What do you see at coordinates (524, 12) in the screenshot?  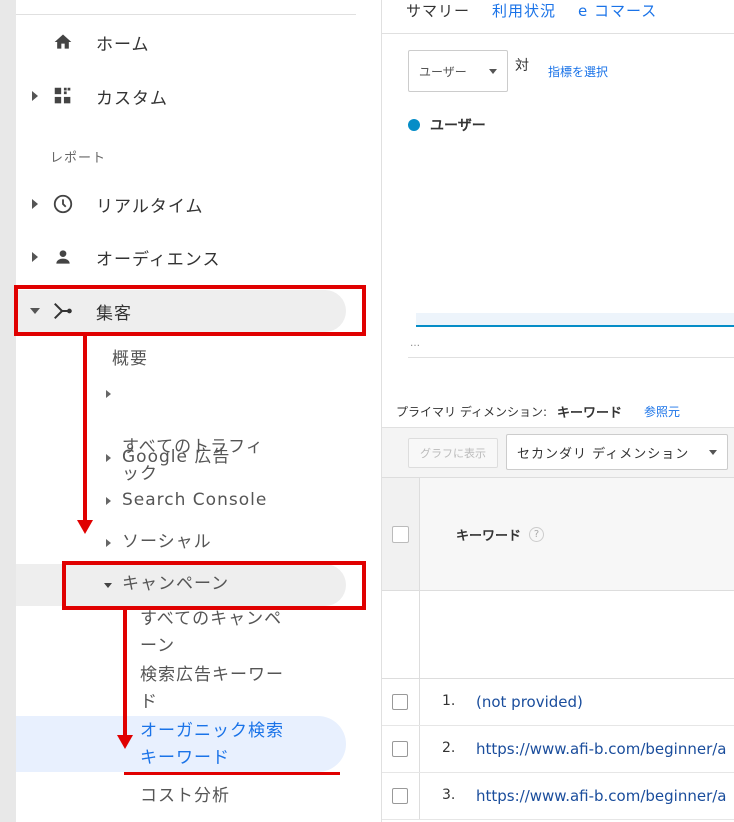 I see `tab-usage: 利用状況` at bounding box center [524, 12].